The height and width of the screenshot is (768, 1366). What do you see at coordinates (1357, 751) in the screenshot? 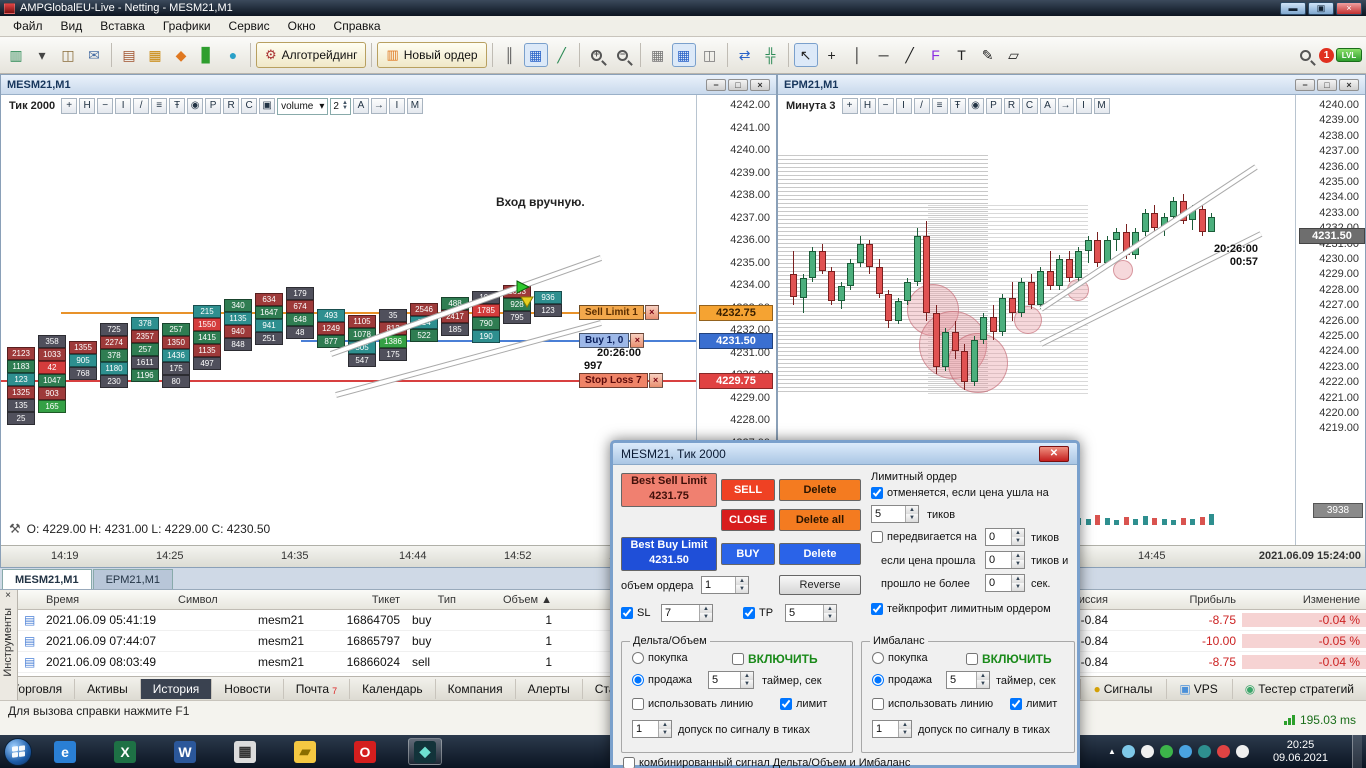
I see `show-desktop-button` at bounding box center [1357, 751].